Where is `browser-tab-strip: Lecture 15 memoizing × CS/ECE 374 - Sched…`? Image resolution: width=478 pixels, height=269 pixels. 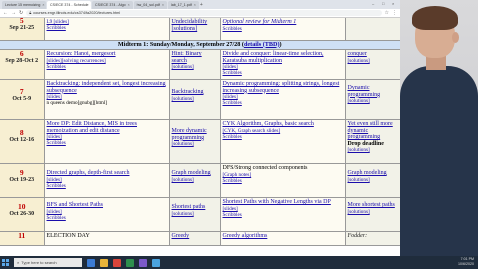
browser-tab-strip: Lecture 15 memoizing × CS/ECE 374 - Sched… is located at coordinates (200, 4).